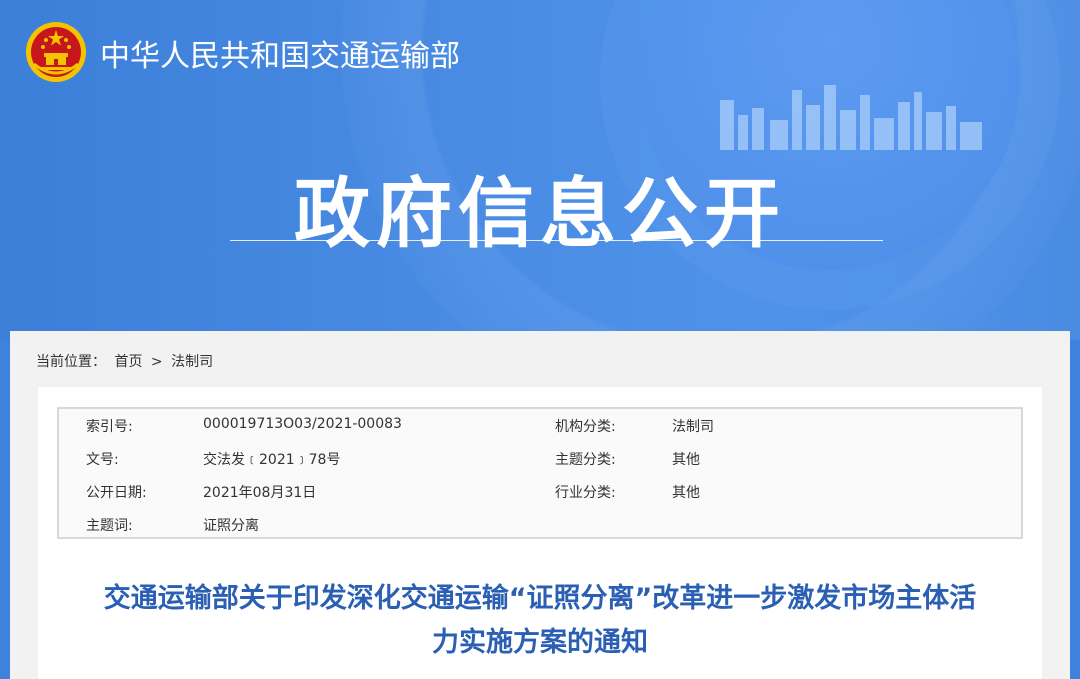 Image resolution: width=1080 pixels, height=679 pixels. I want to click on publish-date-value: 2021年08月31日, so click(260, 493).